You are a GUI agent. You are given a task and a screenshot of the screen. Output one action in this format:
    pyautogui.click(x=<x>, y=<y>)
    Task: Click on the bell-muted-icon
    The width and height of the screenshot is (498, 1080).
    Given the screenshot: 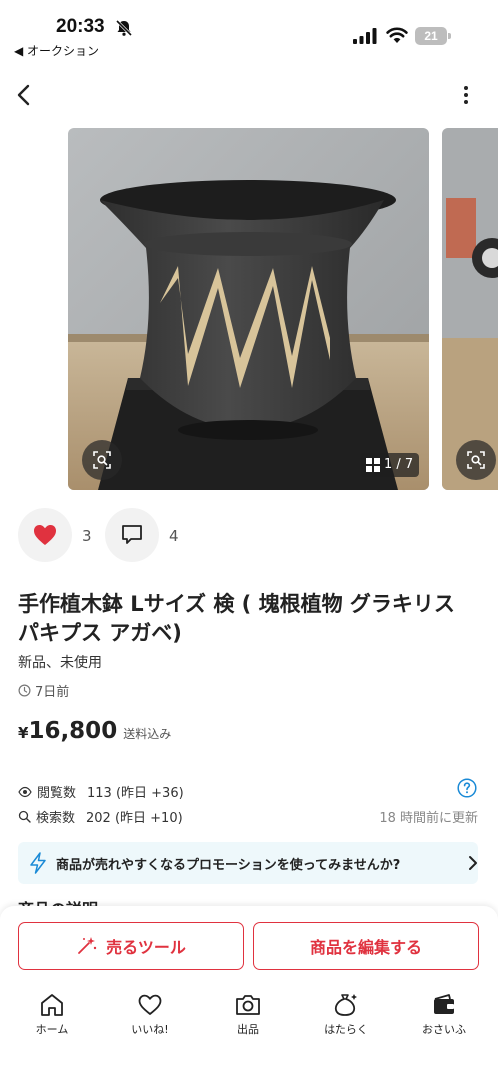 What is the action you would take?
    pyautogui.click(x=124, y=28)
    